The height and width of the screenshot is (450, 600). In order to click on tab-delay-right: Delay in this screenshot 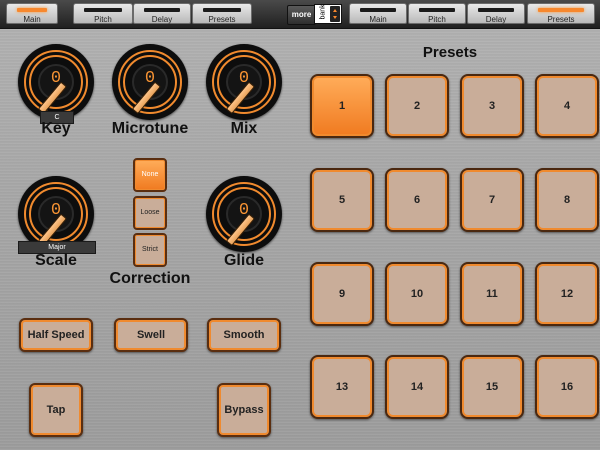, I will do `click(496, 13)`.